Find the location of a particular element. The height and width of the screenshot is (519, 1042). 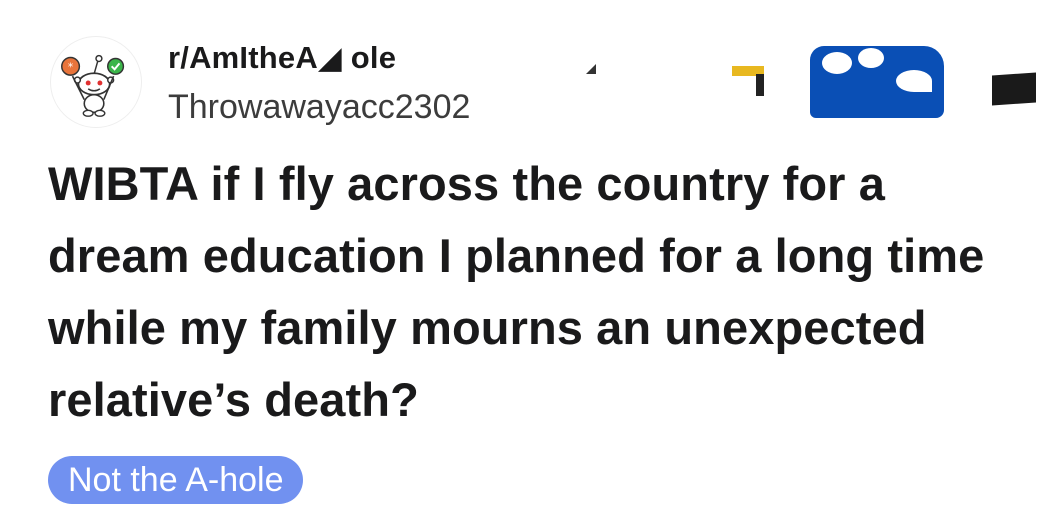

redaction-mark-small is located at coordinates (591, 69).